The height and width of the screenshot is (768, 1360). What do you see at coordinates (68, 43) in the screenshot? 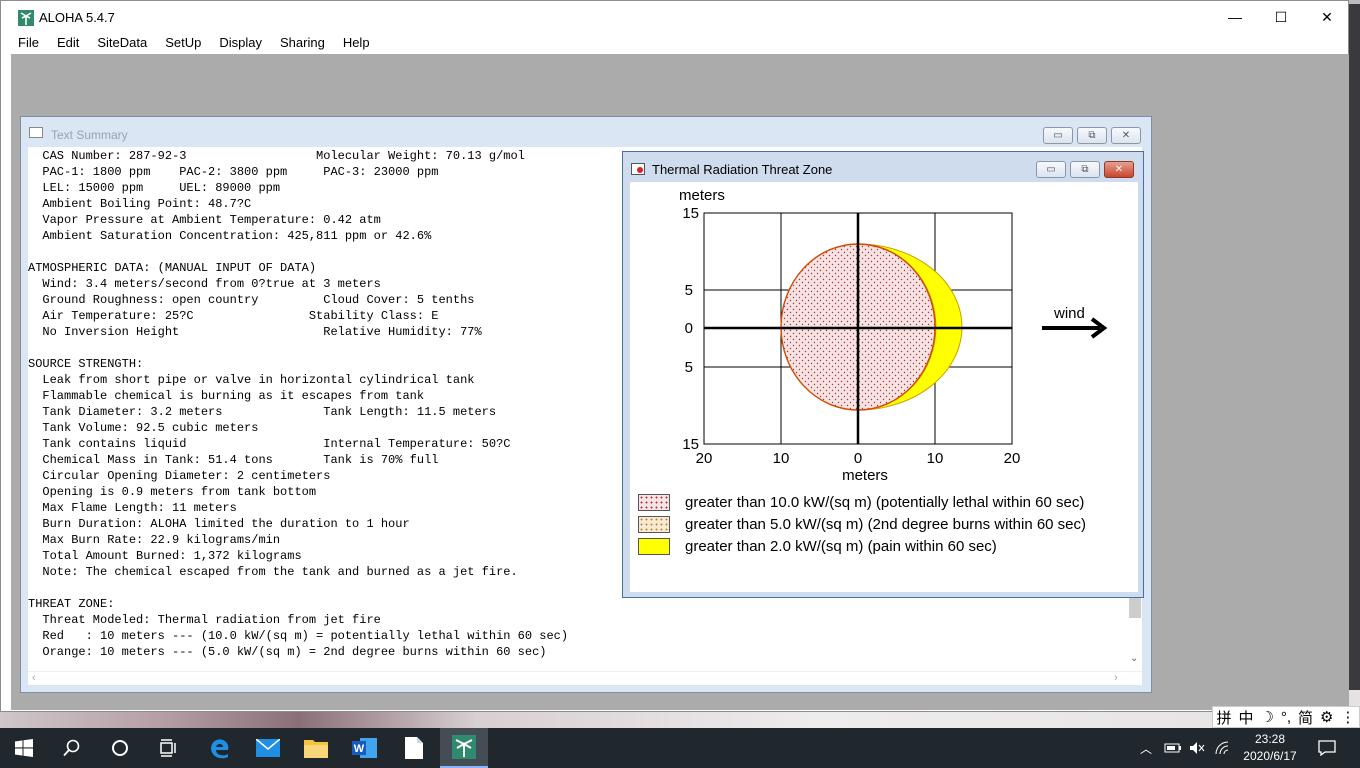
I see `menu-edit: Edit` at bounding box center [68, 43].